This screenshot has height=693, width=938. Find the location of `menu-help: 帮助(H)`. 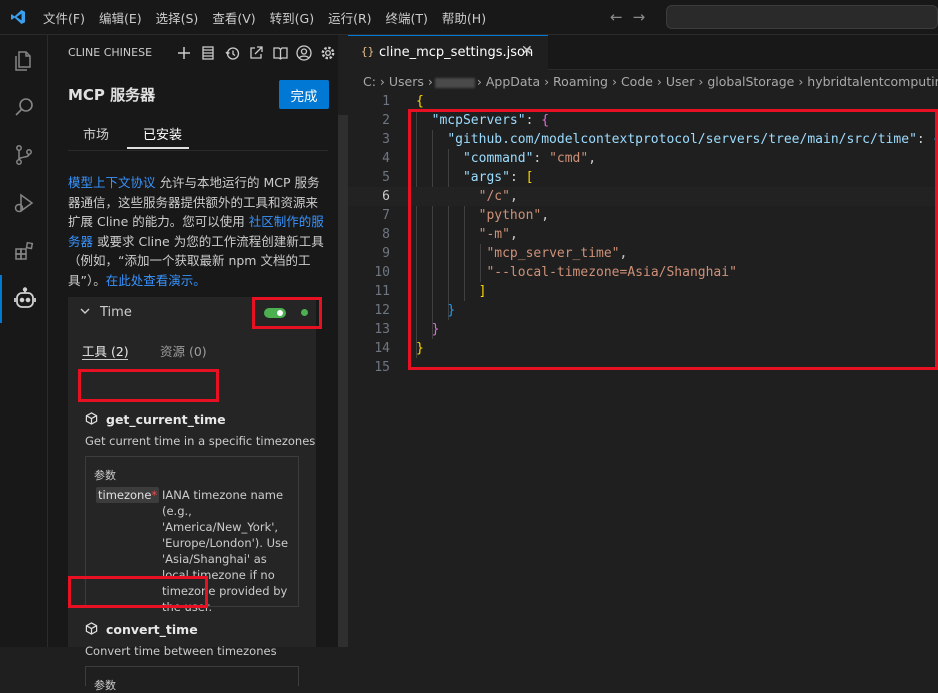

menu-help: 帮助(H) is located at coordinates (464, 17).